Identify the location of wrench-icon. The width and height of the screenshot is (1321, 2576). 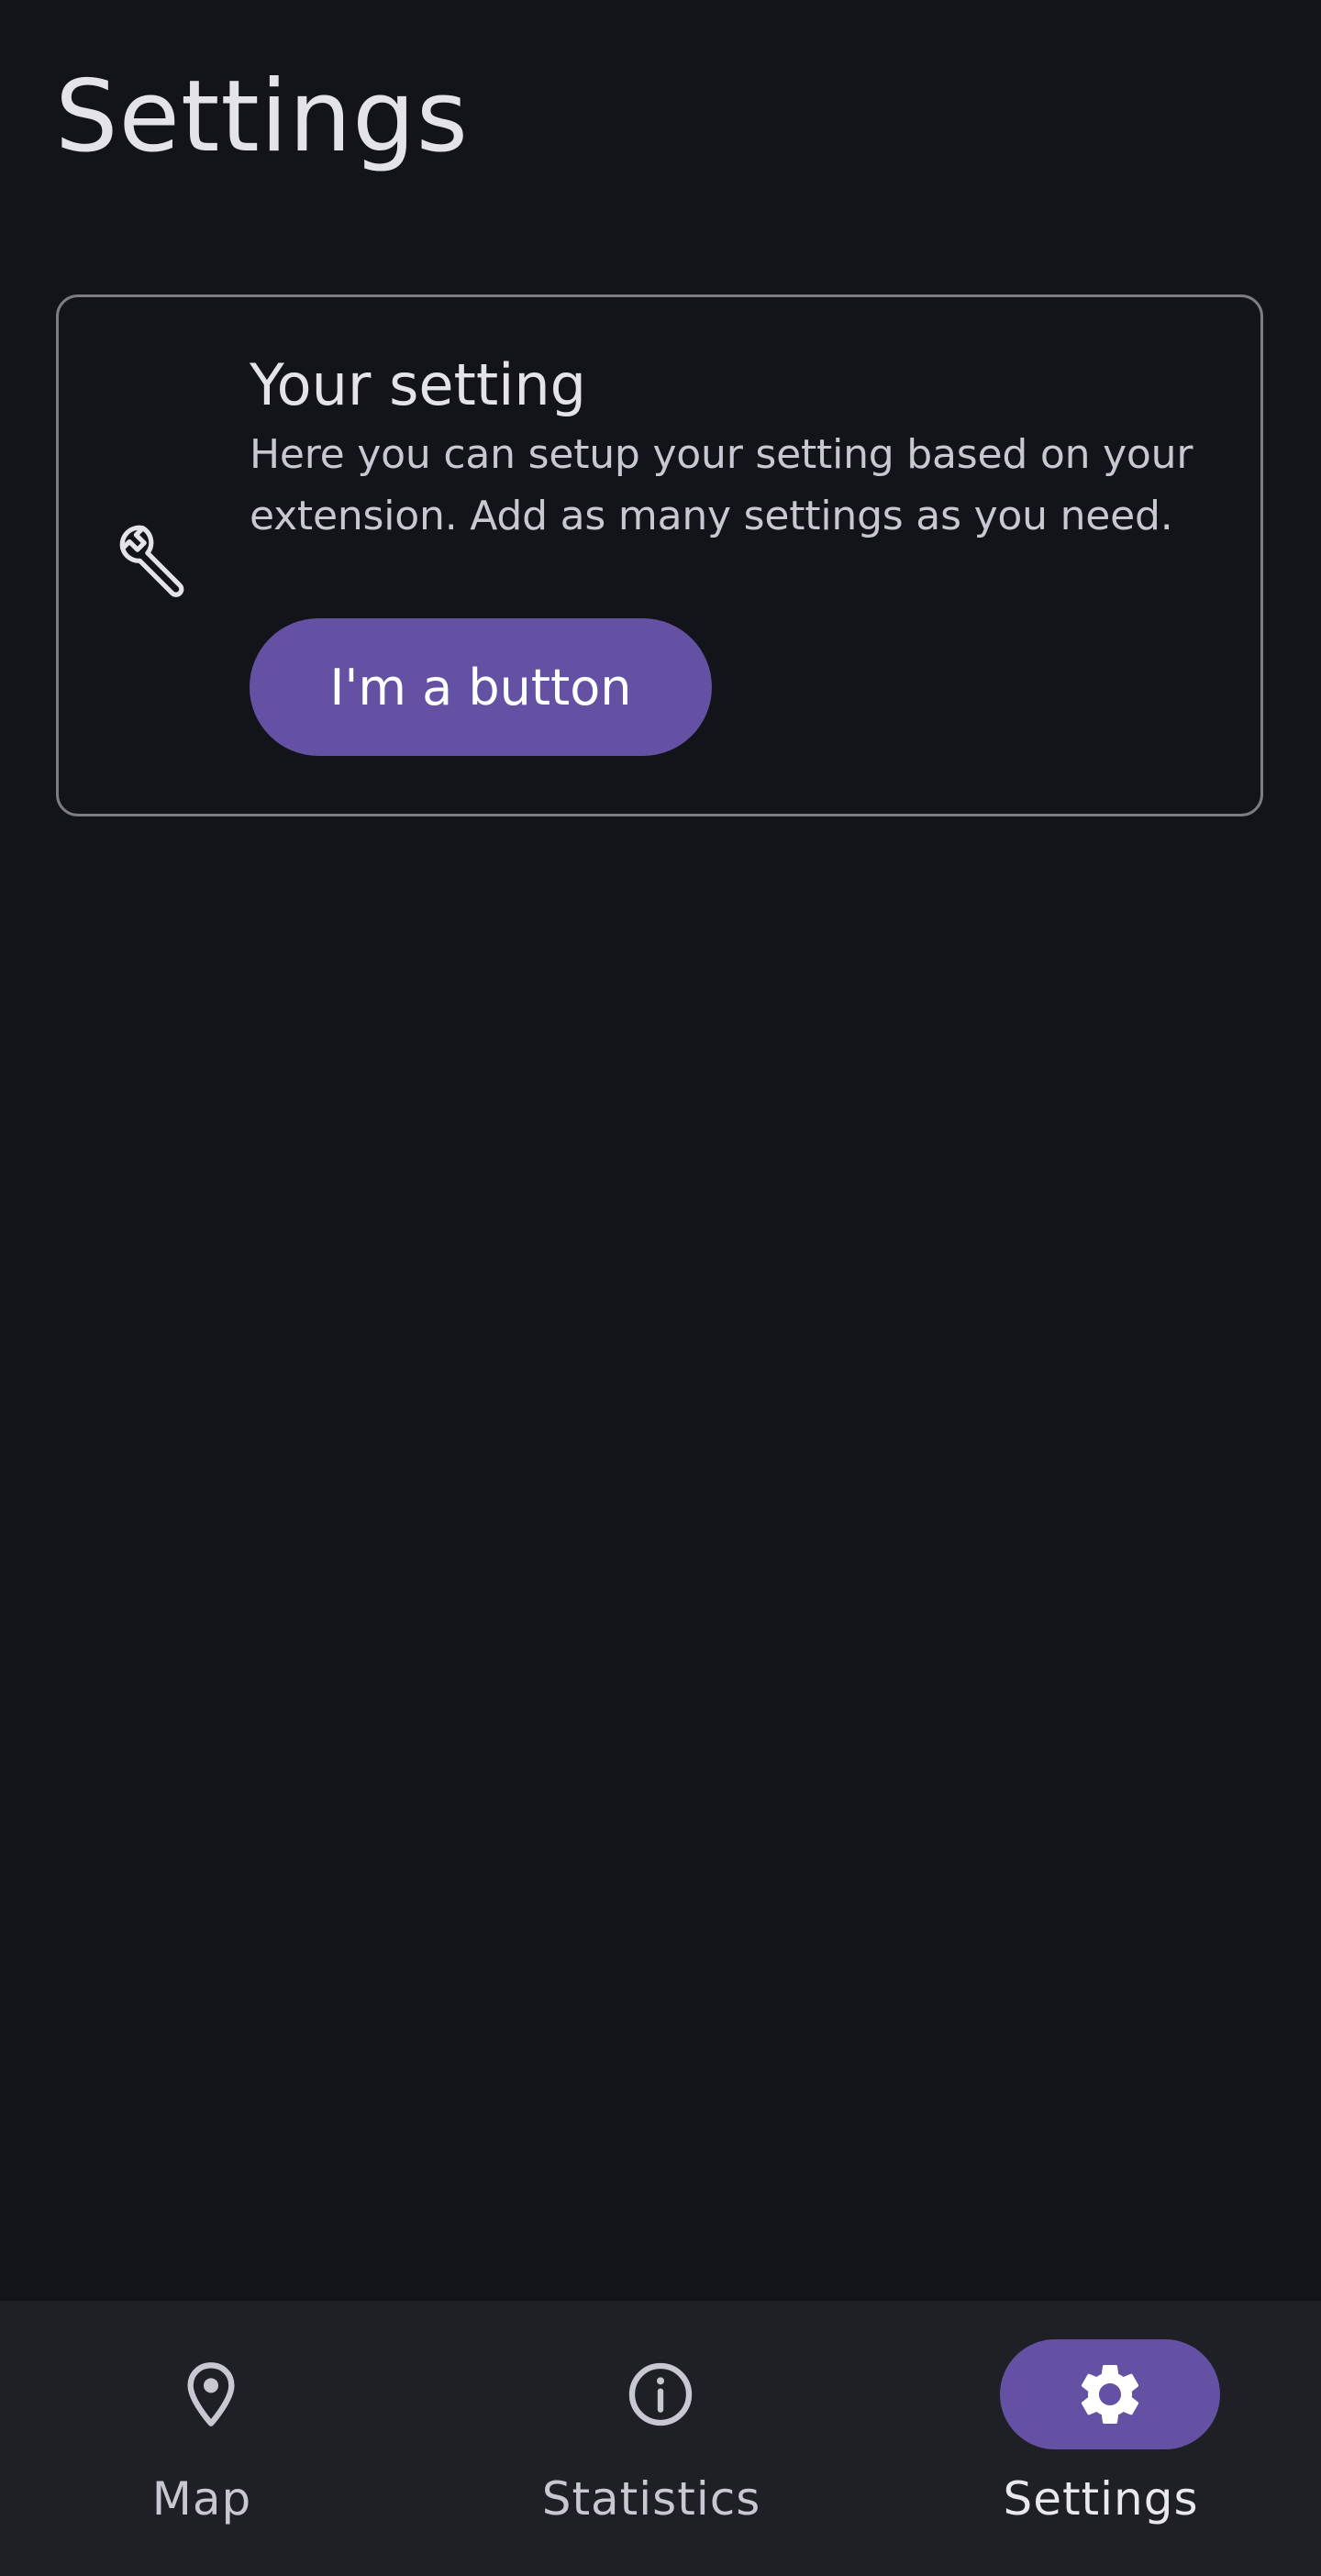
(152, 557).